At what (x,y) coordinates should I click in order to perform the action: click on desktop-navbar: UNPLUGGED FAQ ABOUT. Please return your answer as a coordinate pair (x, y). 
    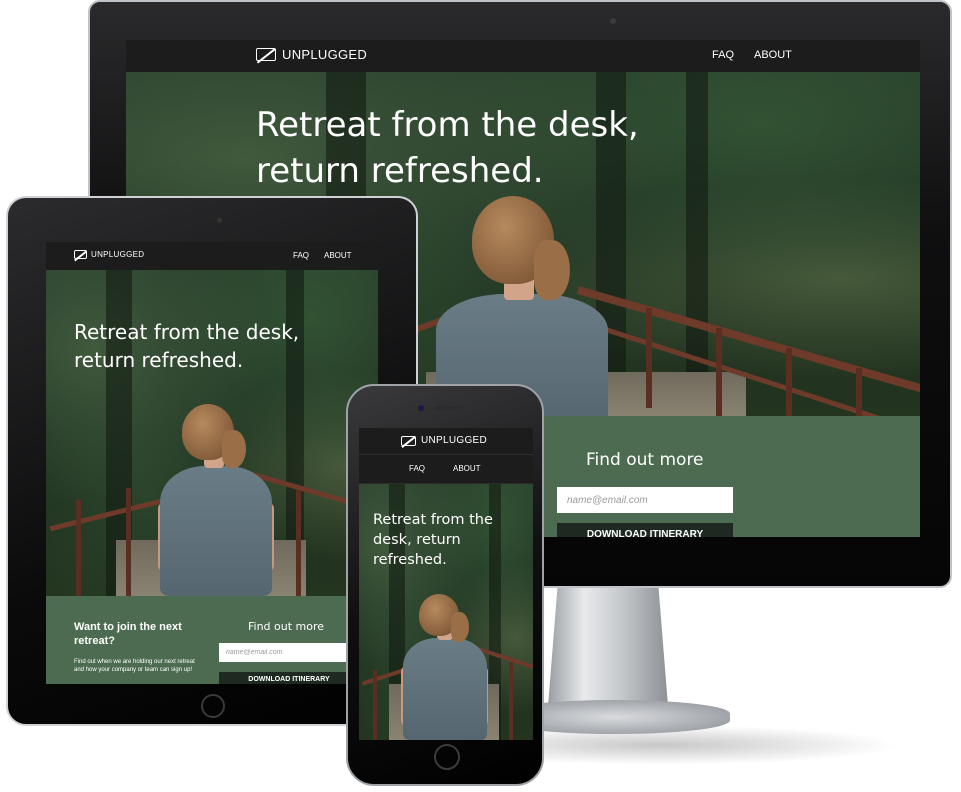
    Looking at the image, I should click on (523, 56).